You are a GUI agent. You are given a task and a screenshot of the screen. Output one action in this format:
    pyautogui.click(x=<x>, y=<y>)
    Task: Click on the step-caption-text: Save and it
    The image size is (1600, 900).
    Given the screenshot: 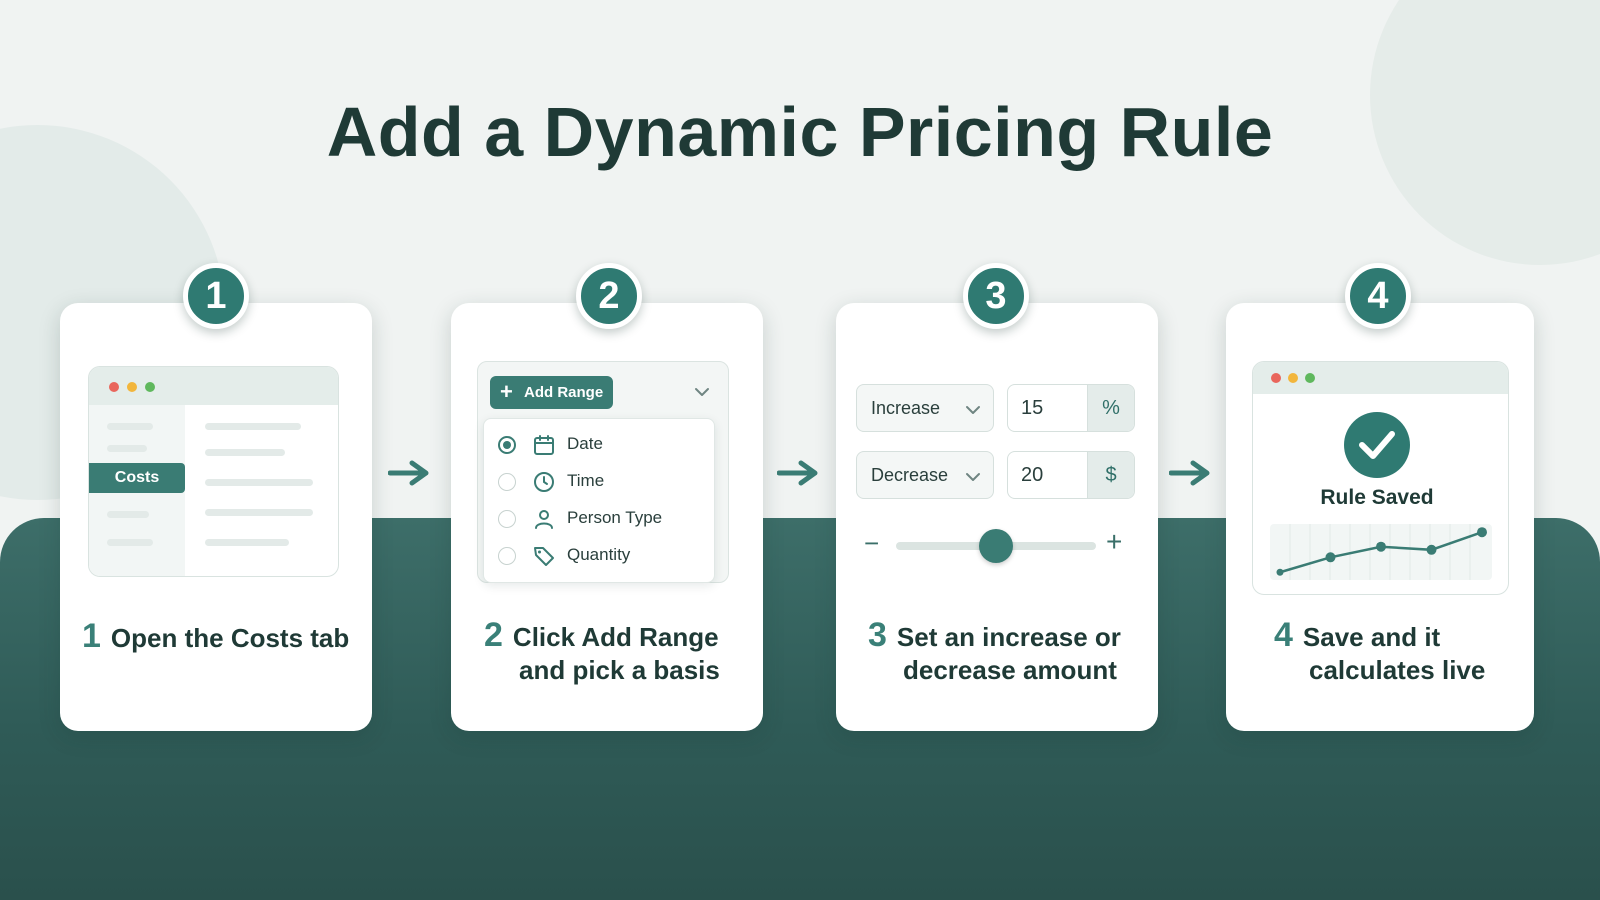 What is the action you would take?
    pyautogui.click(x=1371, y=637)
    